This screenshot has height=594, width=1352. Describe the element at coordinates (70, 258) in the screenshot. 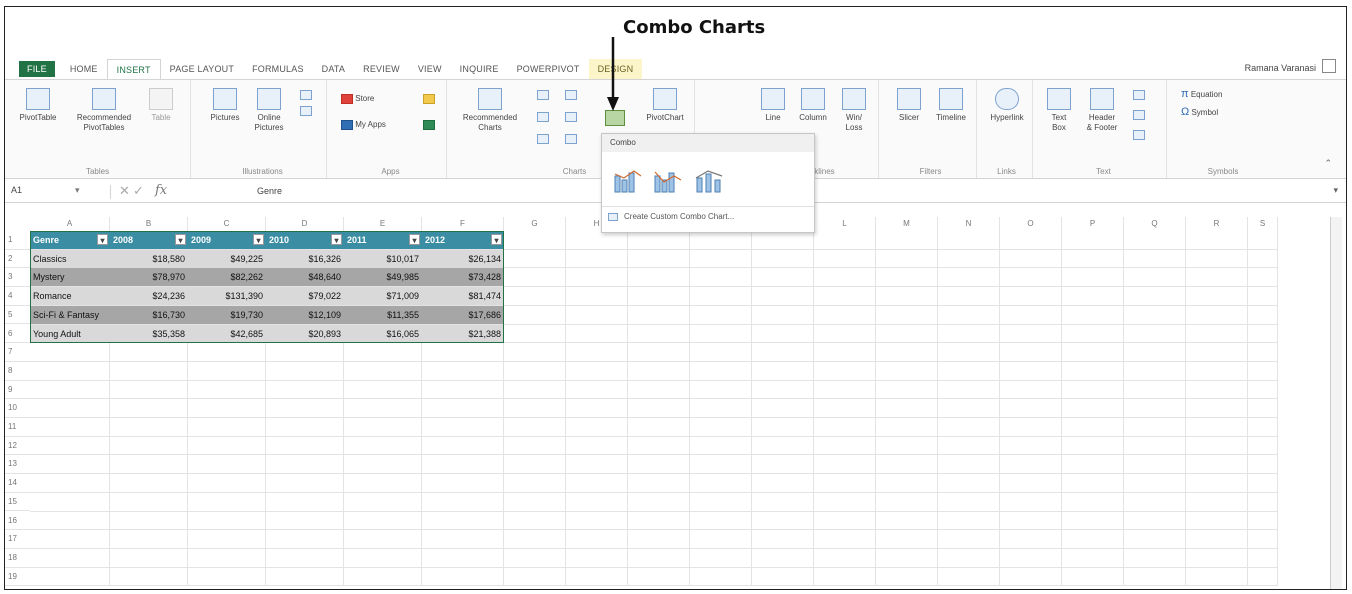

I see `table-genre-cell: Classics` at that location.